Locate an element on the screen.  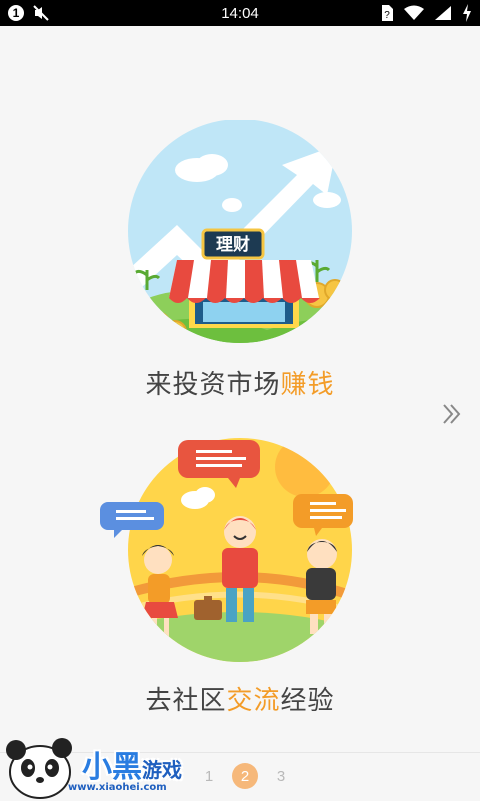
watermark-brand-suffix: 游戏 is located at coordinates (162, 770).